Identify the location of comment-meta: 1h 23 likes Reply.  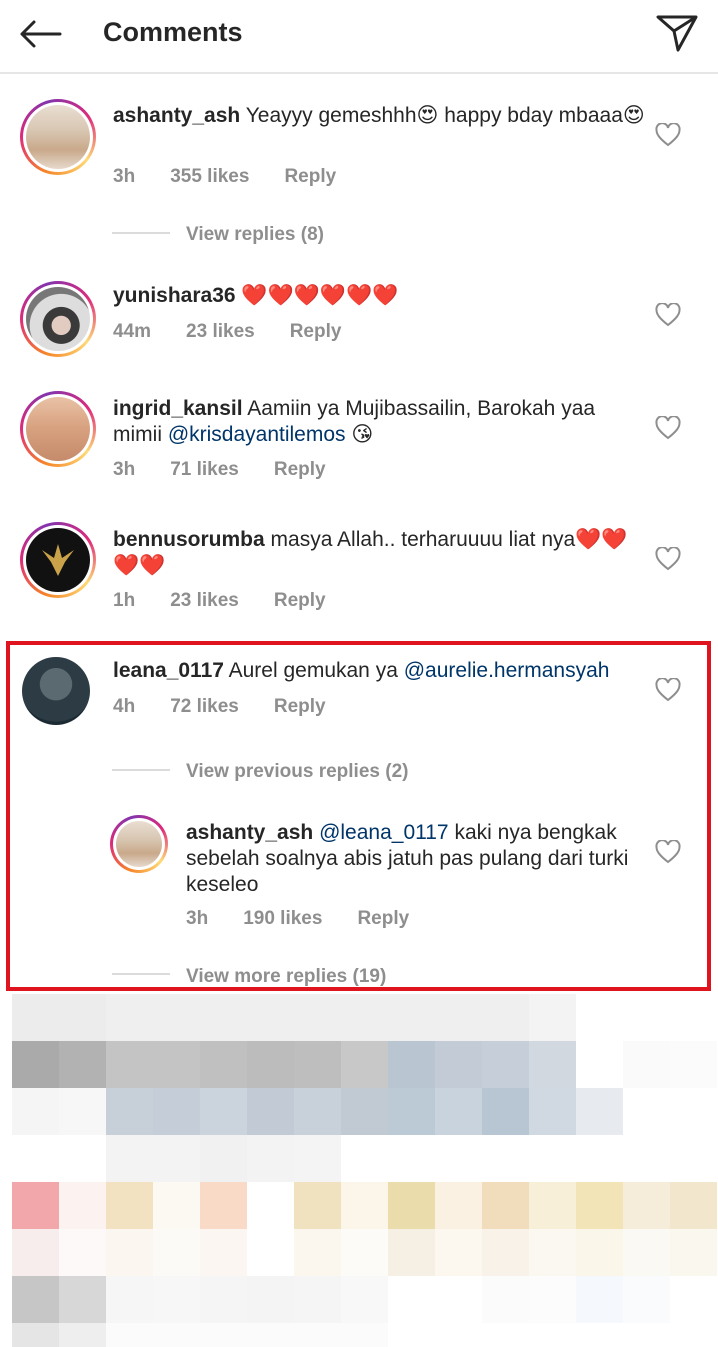
(237, 601).